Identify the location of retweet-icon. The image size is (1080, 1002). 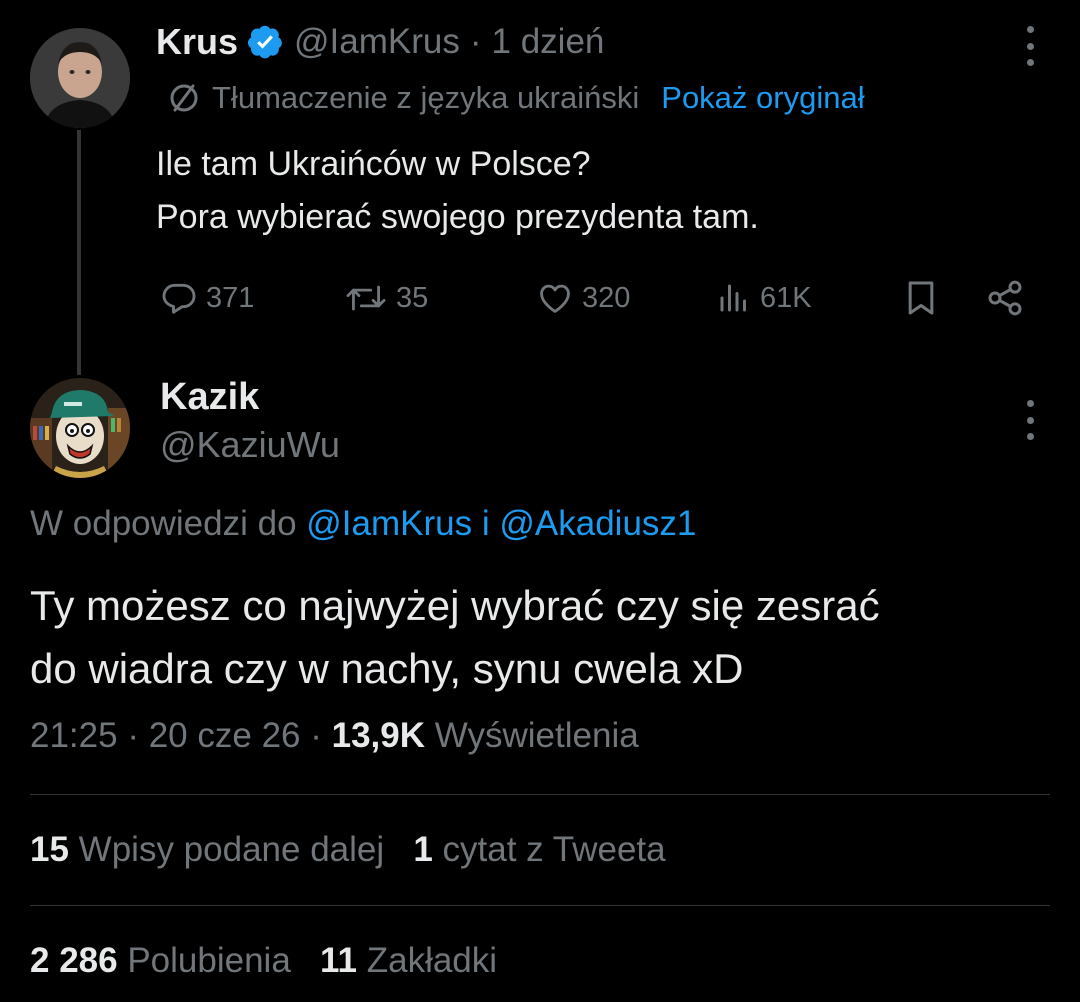
(366, 298).